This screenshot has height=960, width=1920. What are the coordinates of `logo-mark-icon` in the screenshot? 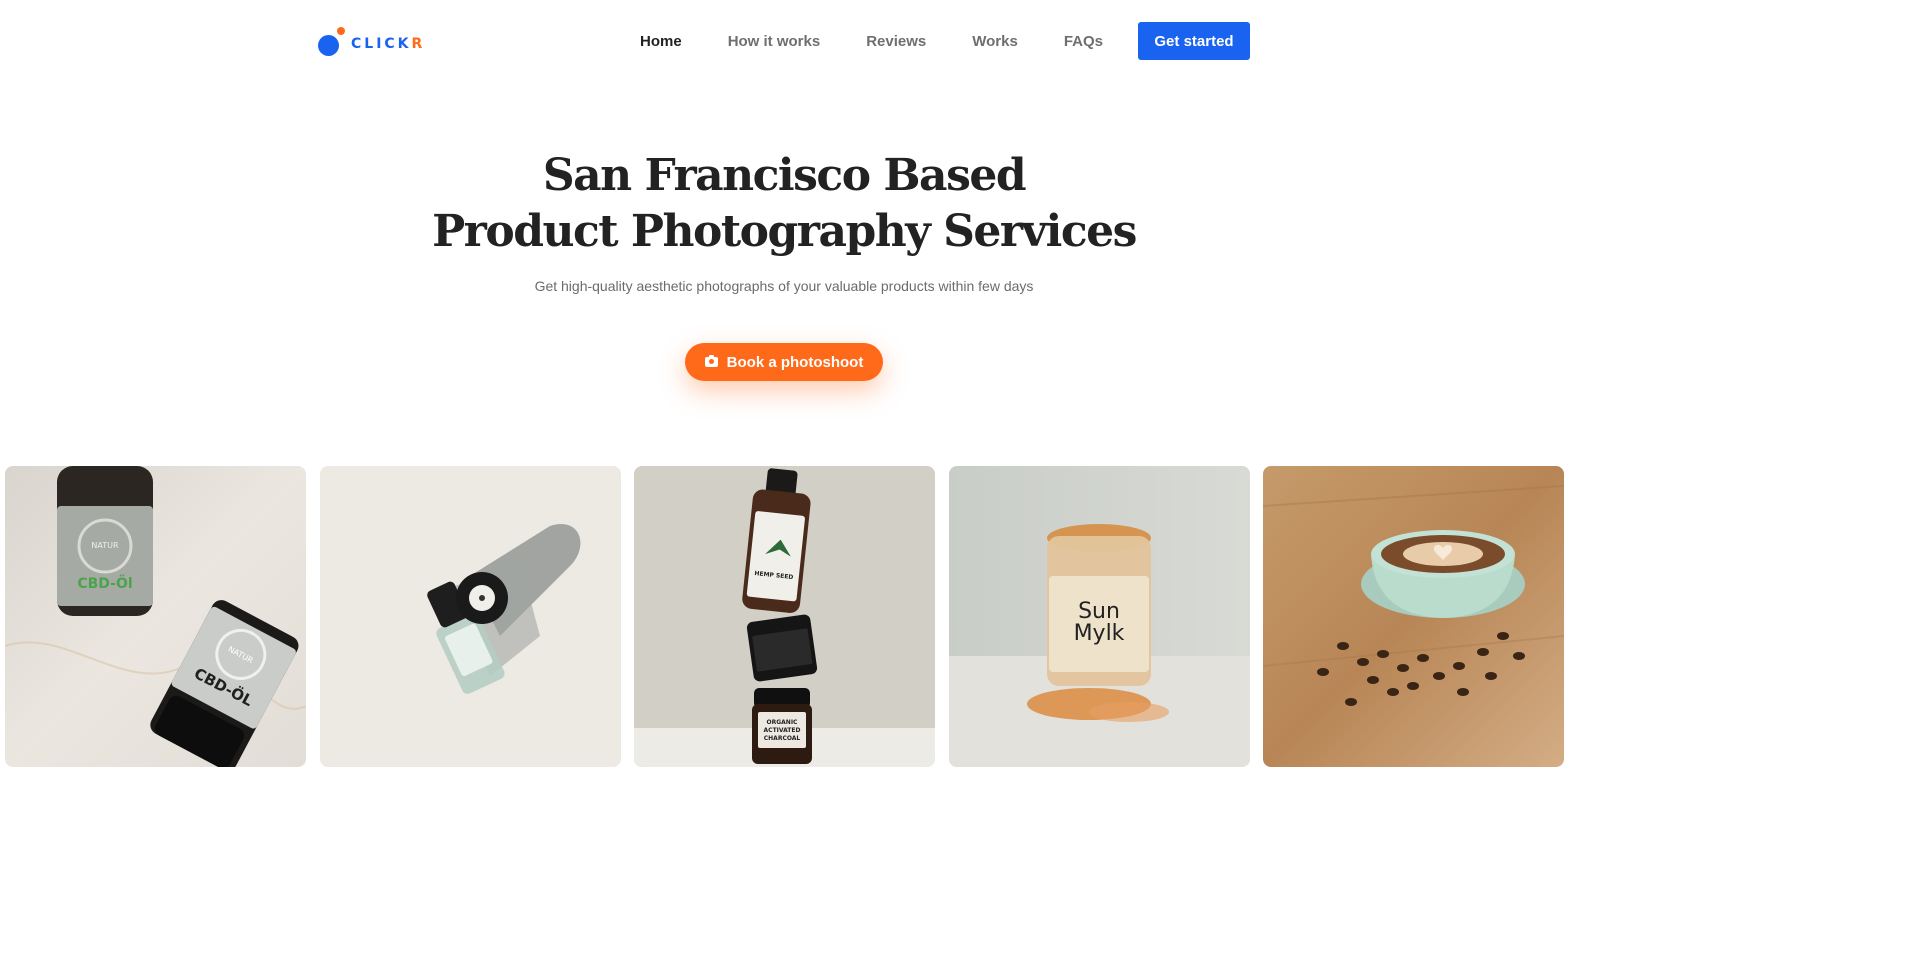 It's located at (331, 42).